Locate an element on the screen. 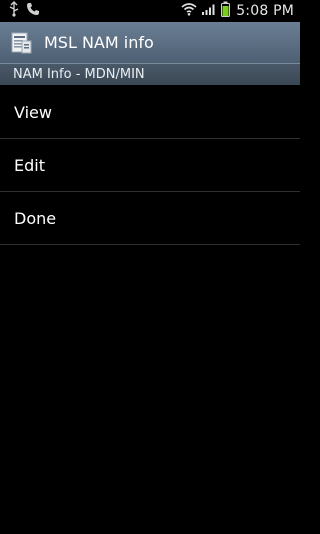 Image resolution: width=320 pixels, height=534 pixels. status-bar: 5:08 PM is located at coordinates (150, 11).